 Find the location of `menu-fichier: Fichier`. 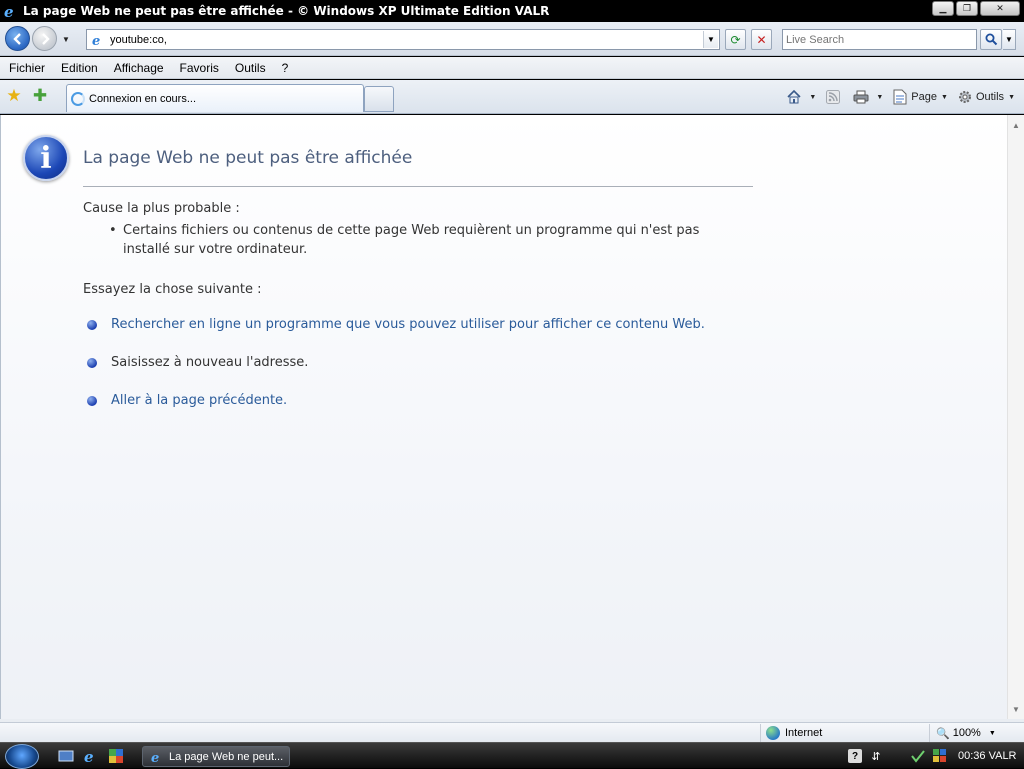

menu-fichier: Fichier is located at coordinates (27, 68).